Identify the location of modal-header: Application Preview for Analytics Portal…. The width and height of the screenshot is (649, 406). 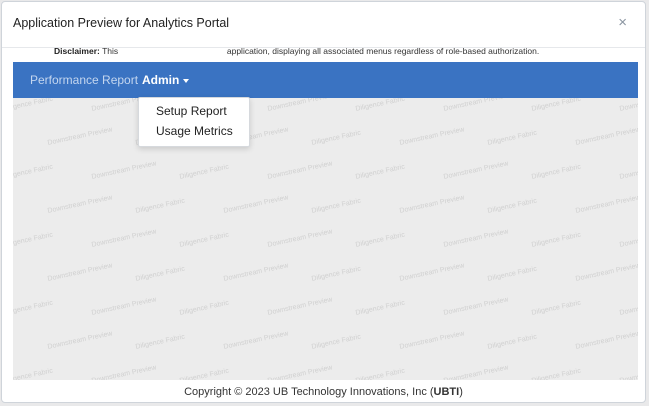
(323, 25).